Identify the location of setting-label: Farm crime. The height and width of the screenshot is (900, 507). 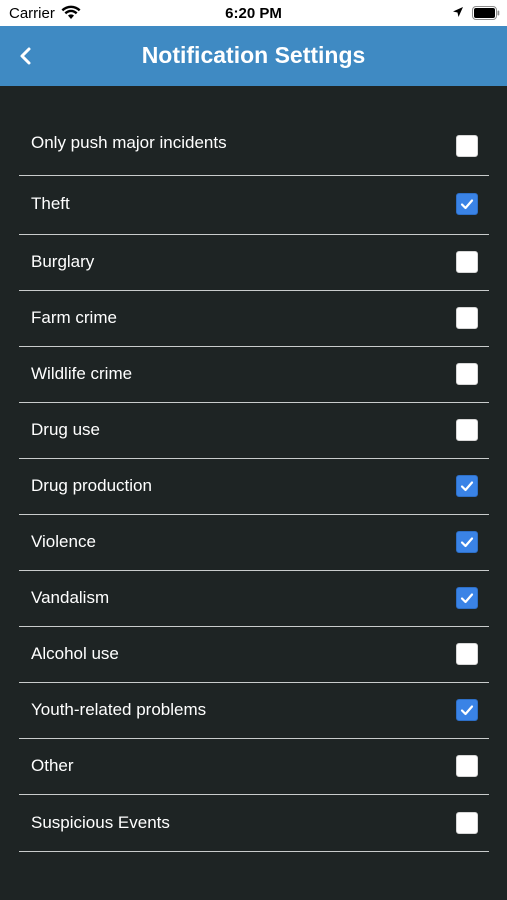
(74, 317).